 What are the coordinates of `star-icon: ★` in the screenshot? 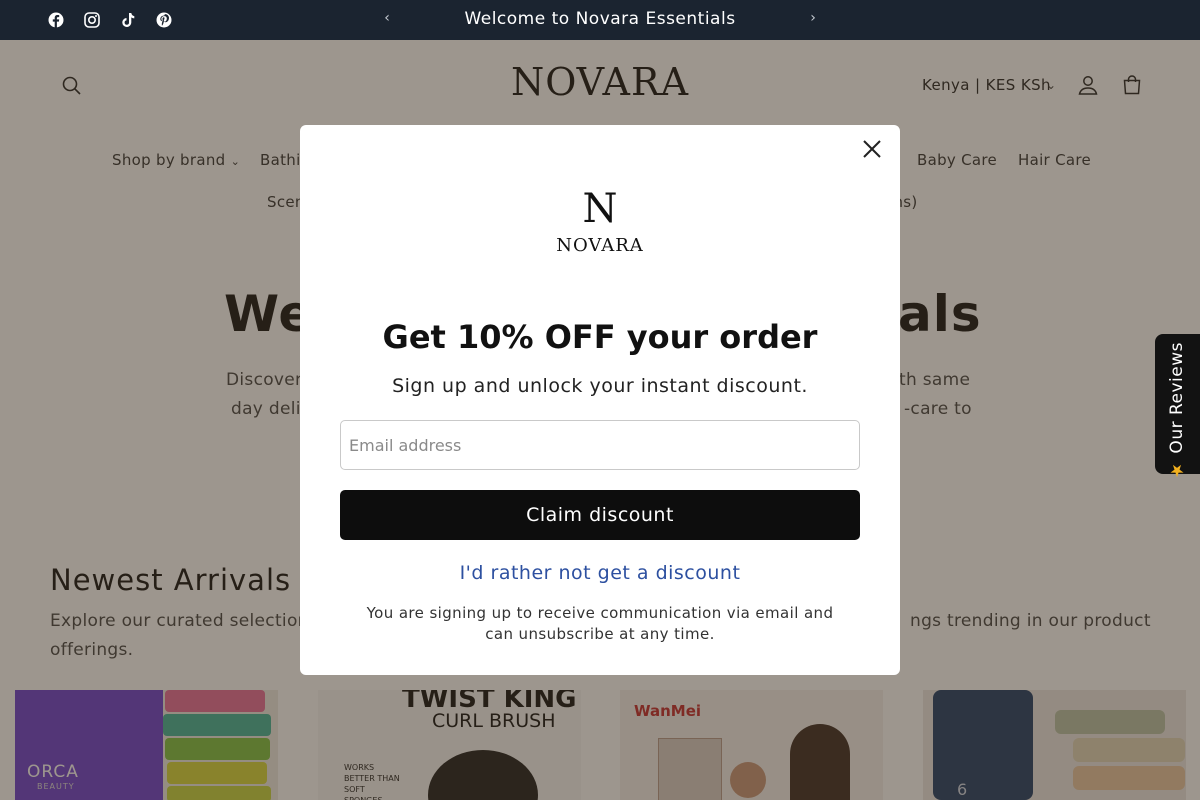 It's located at (1177, 469).